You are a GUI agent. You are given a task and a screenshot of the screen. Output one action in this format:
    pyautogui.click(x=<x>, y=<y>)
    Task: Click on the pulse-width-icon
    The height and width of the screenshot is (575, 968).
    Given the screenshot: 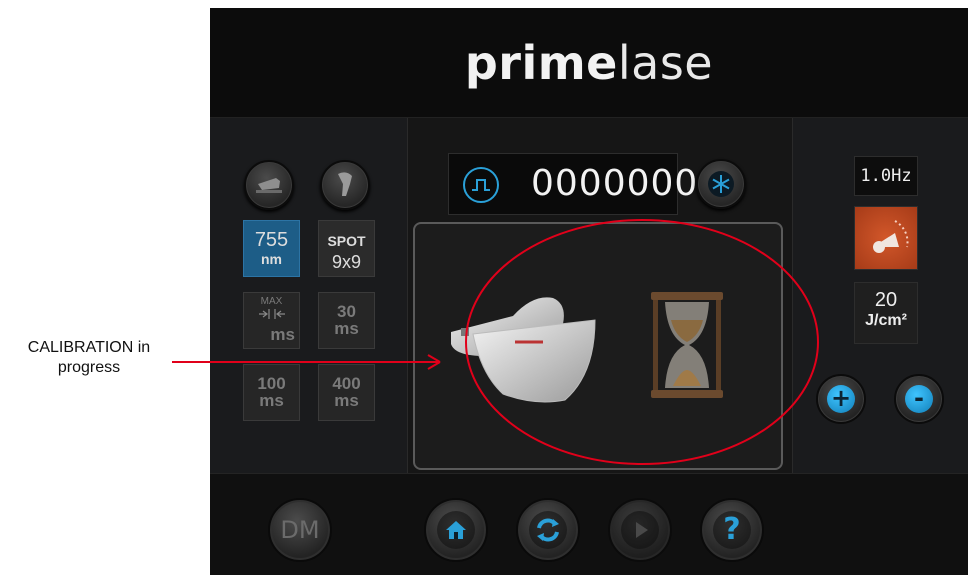 What is the action you would take?
    pyautogui.click(x=271, y=314)
    